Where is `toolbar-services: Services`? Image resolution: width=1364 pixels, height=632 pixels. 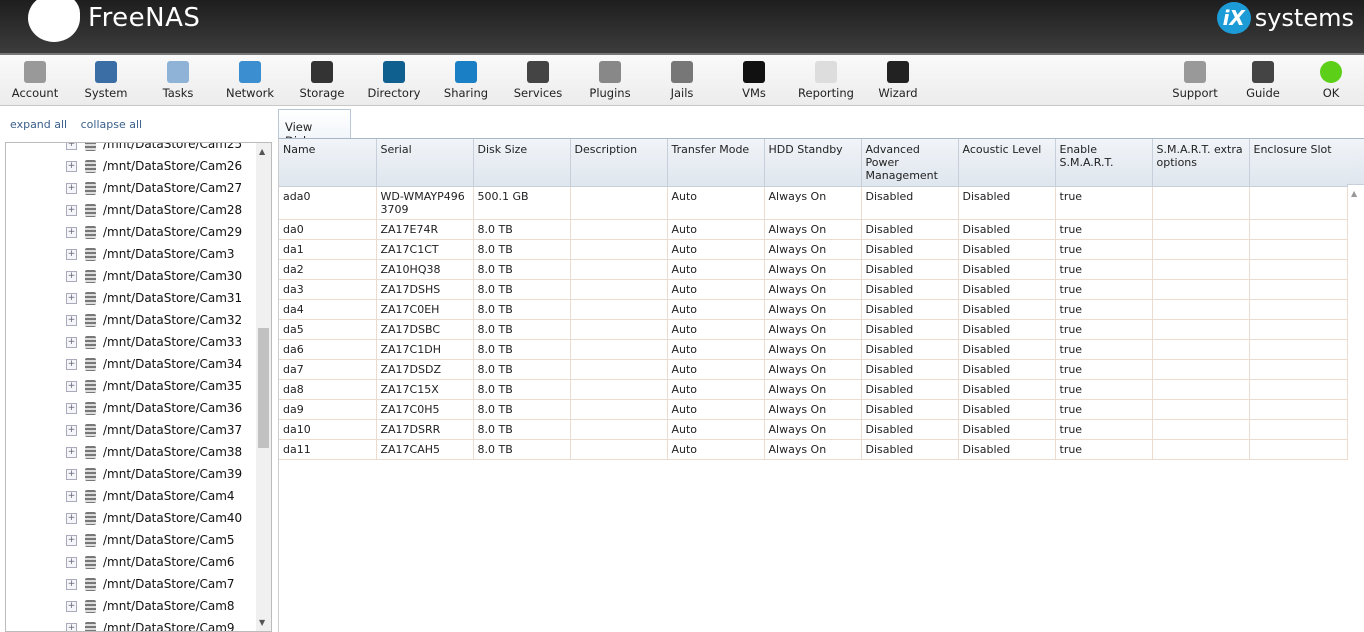 toolbar-services: Services is located at coordinates (538, 79).